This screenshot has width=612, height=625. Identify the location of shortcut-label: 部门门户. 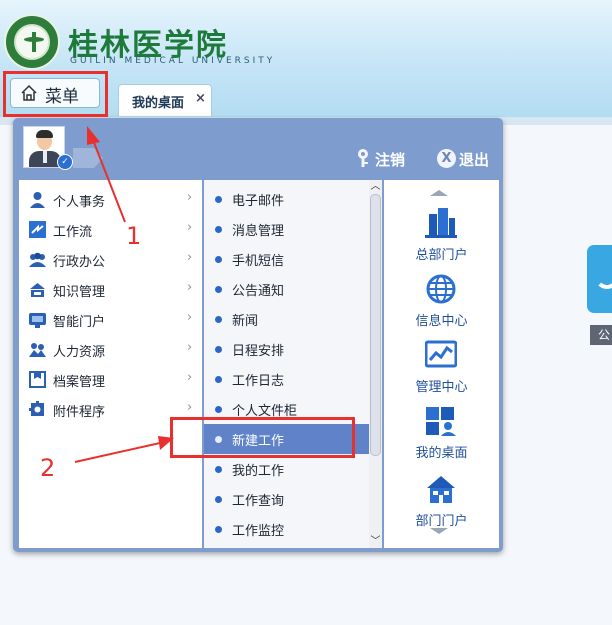
(441, 521).